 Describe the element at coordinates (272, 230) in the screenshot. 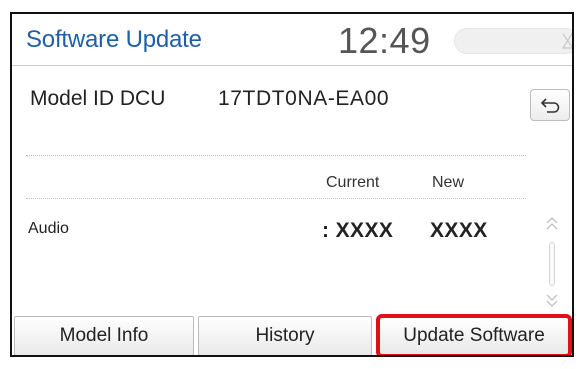

I see `list-item: Audio : XXXX XXXX` at that location.